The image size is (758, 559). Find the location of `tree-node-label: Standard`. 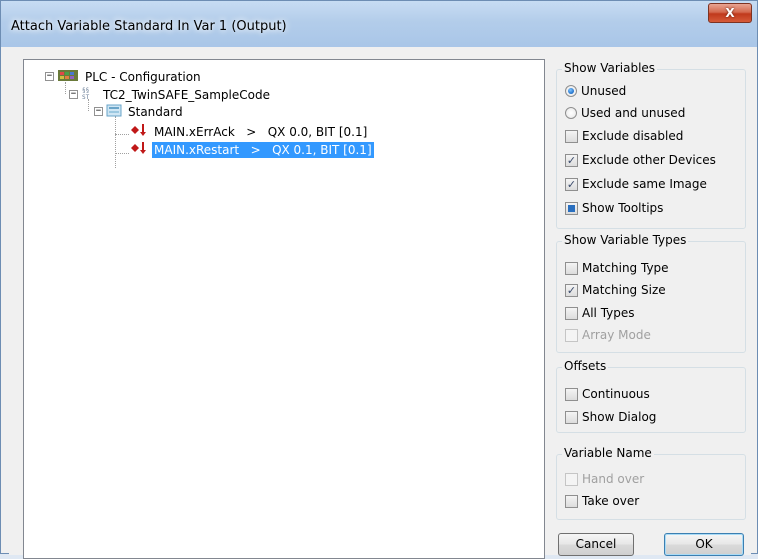

tree-node-label: Standard is located at coordinates (155, 111).